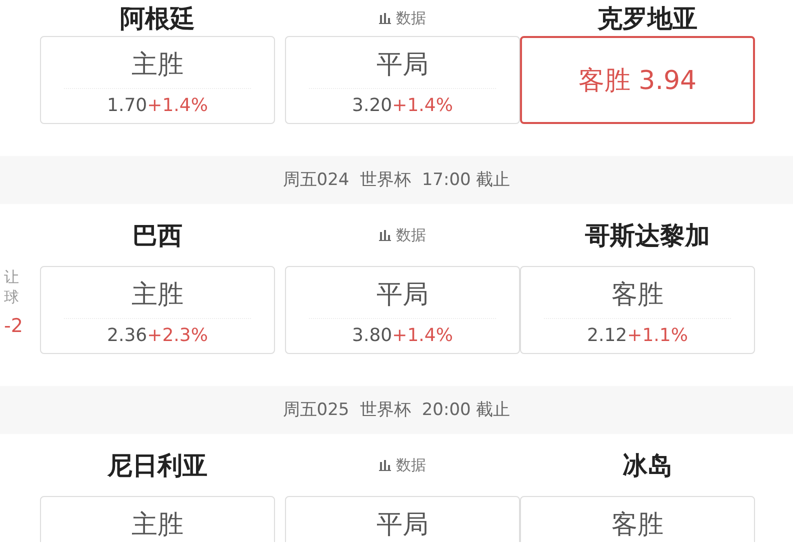 This screenshot has height=551, width=793. I want to click on odds-option: 平局 3.80+1.4%, so click(402, 310).